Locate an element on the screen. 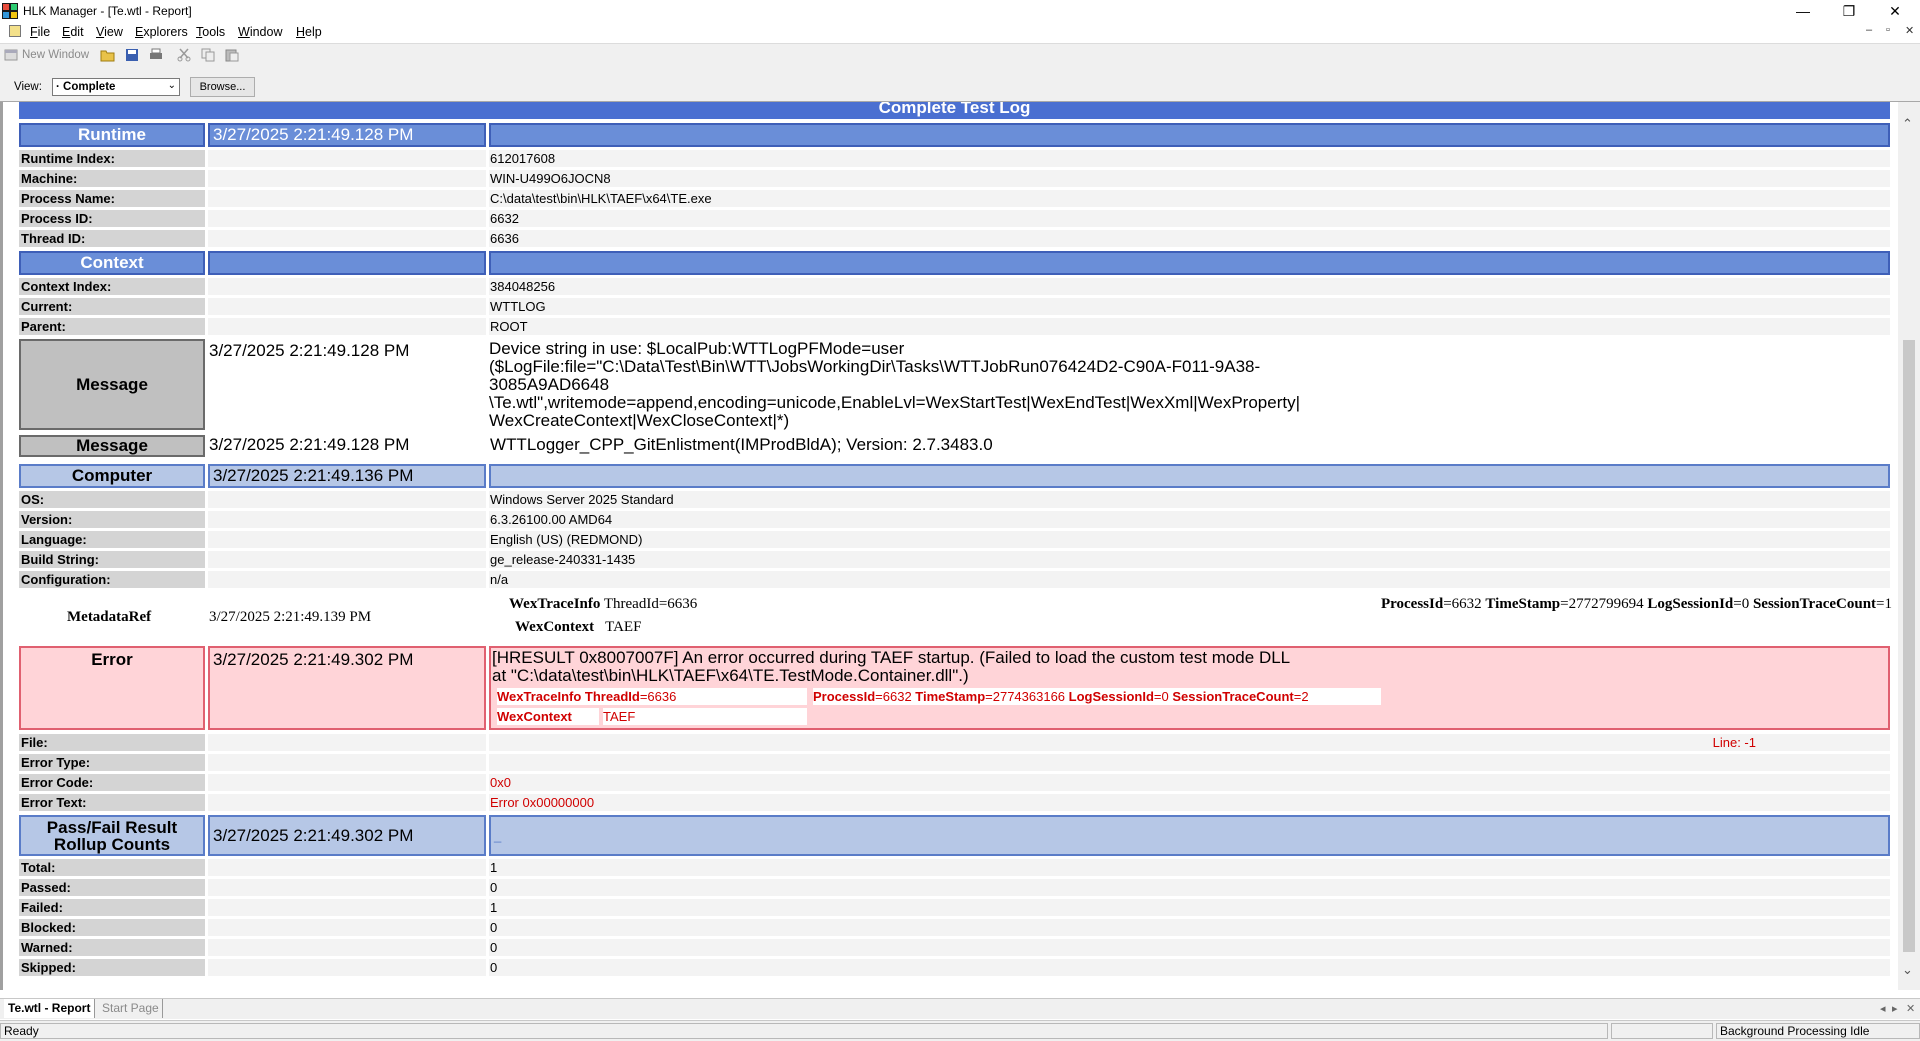  metadata-label: MetadataRef is located at coordinates (109, 617).